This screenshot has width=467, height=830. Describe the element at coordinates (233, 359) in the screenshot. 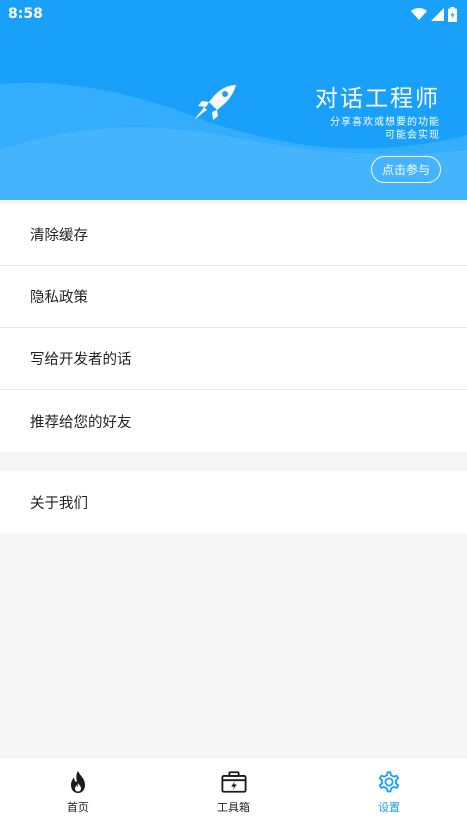

I see `letter-to-developer-item: 写给开发者的话` at that location.